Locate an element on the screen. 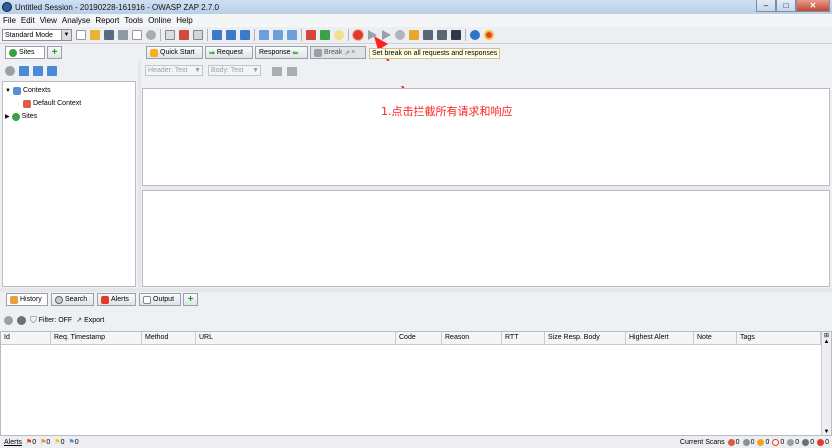 The image size is (832, 448). scroll-down-icon: ▼ is located at coordinates (826, 432).